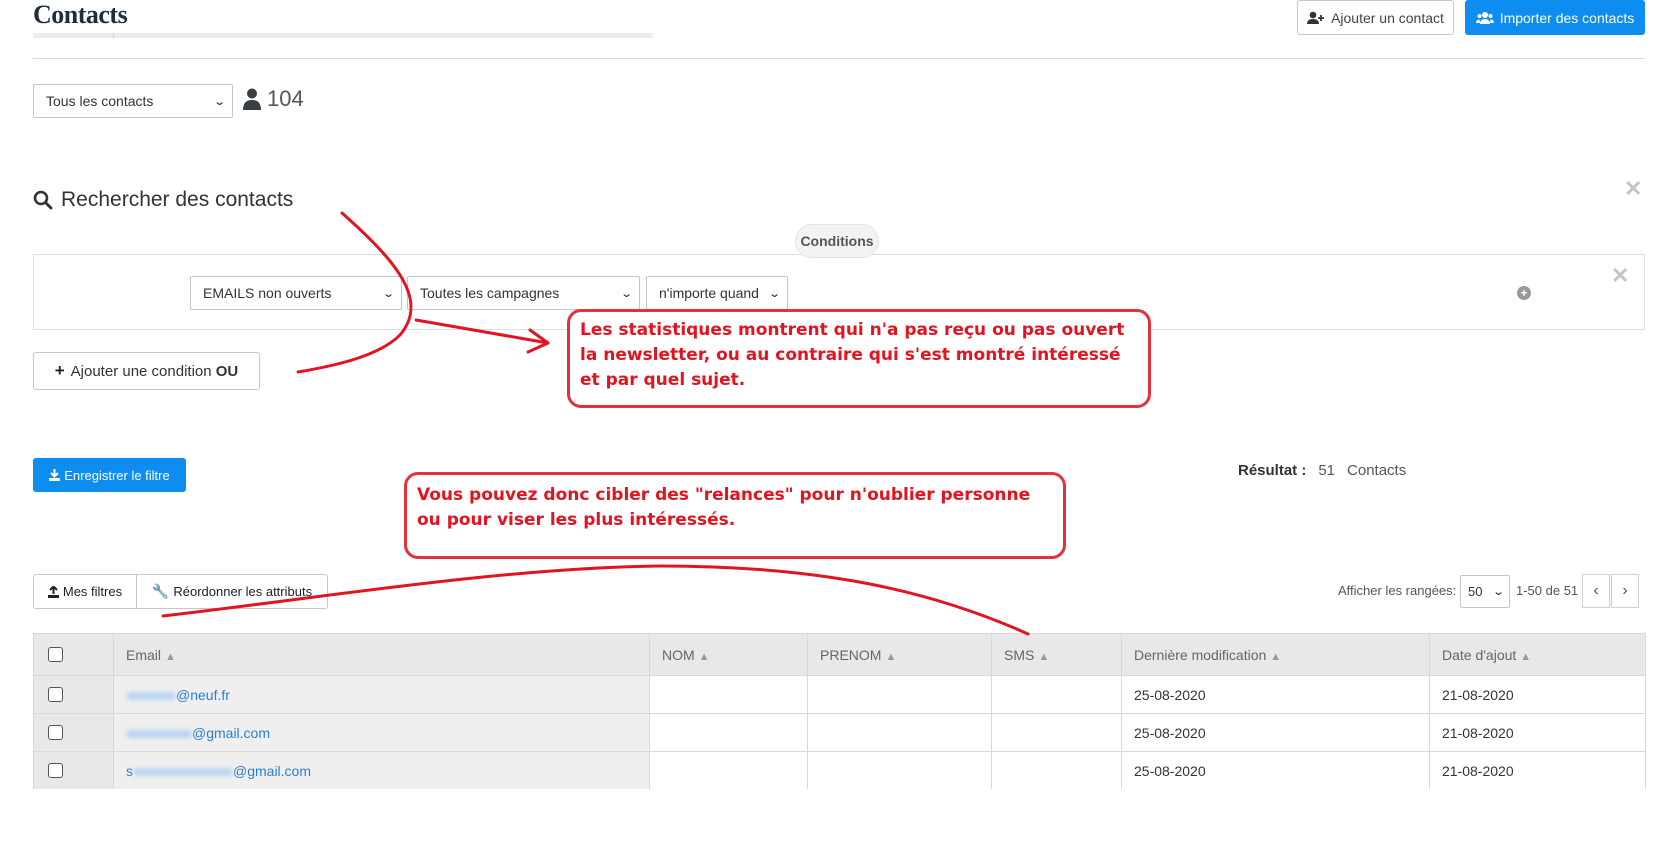 Image resolution: width=1665 pixels, height=845 pixels. What do you see at coordinates (538, 341) in the screenshot?
I see `arrowhead-icon` at bounding box center [538, 341].